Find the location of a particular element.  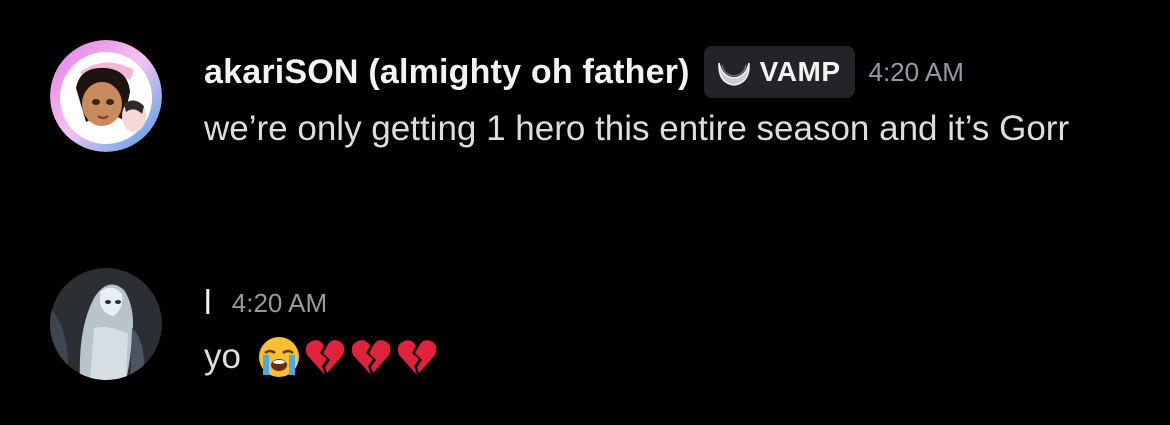

message-text: yo is located at coordinates (667, 357).